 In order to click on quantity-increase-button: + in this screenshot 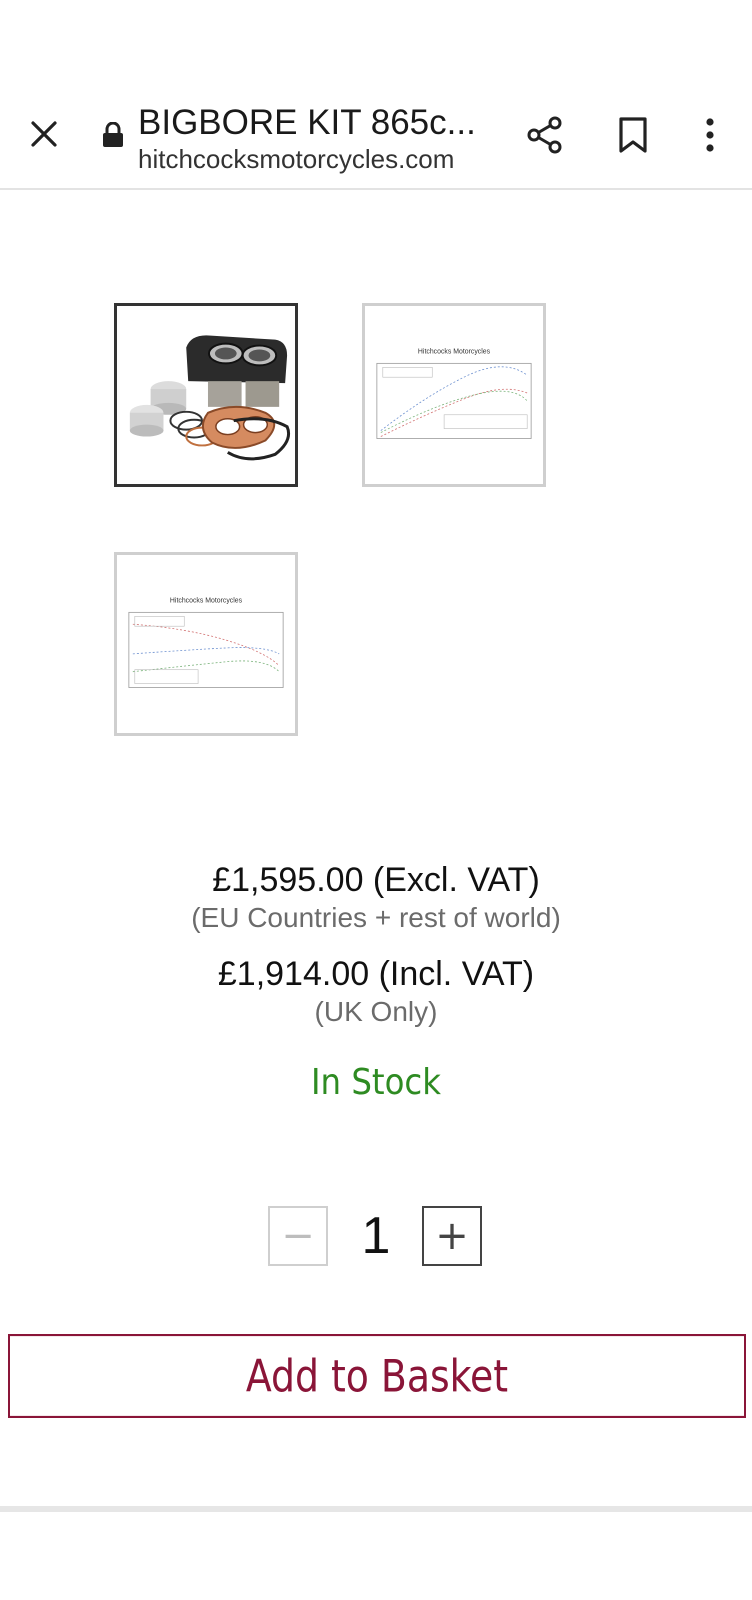, I will do `click(452, 1236)`.